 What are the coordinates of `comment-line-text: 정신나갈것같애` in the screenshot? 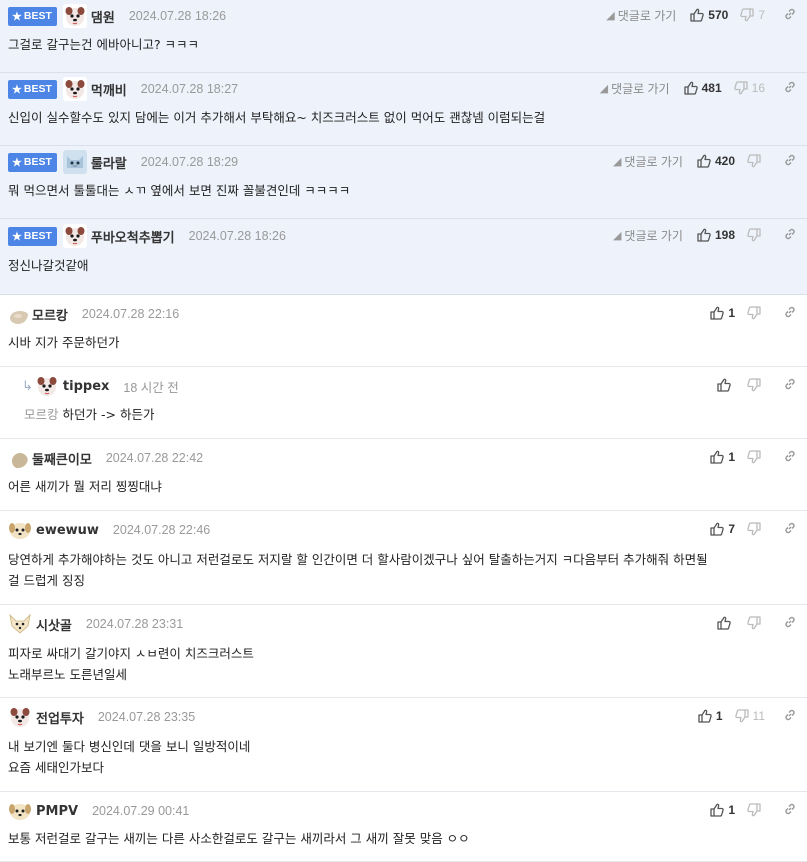 It's located at (48, 265).